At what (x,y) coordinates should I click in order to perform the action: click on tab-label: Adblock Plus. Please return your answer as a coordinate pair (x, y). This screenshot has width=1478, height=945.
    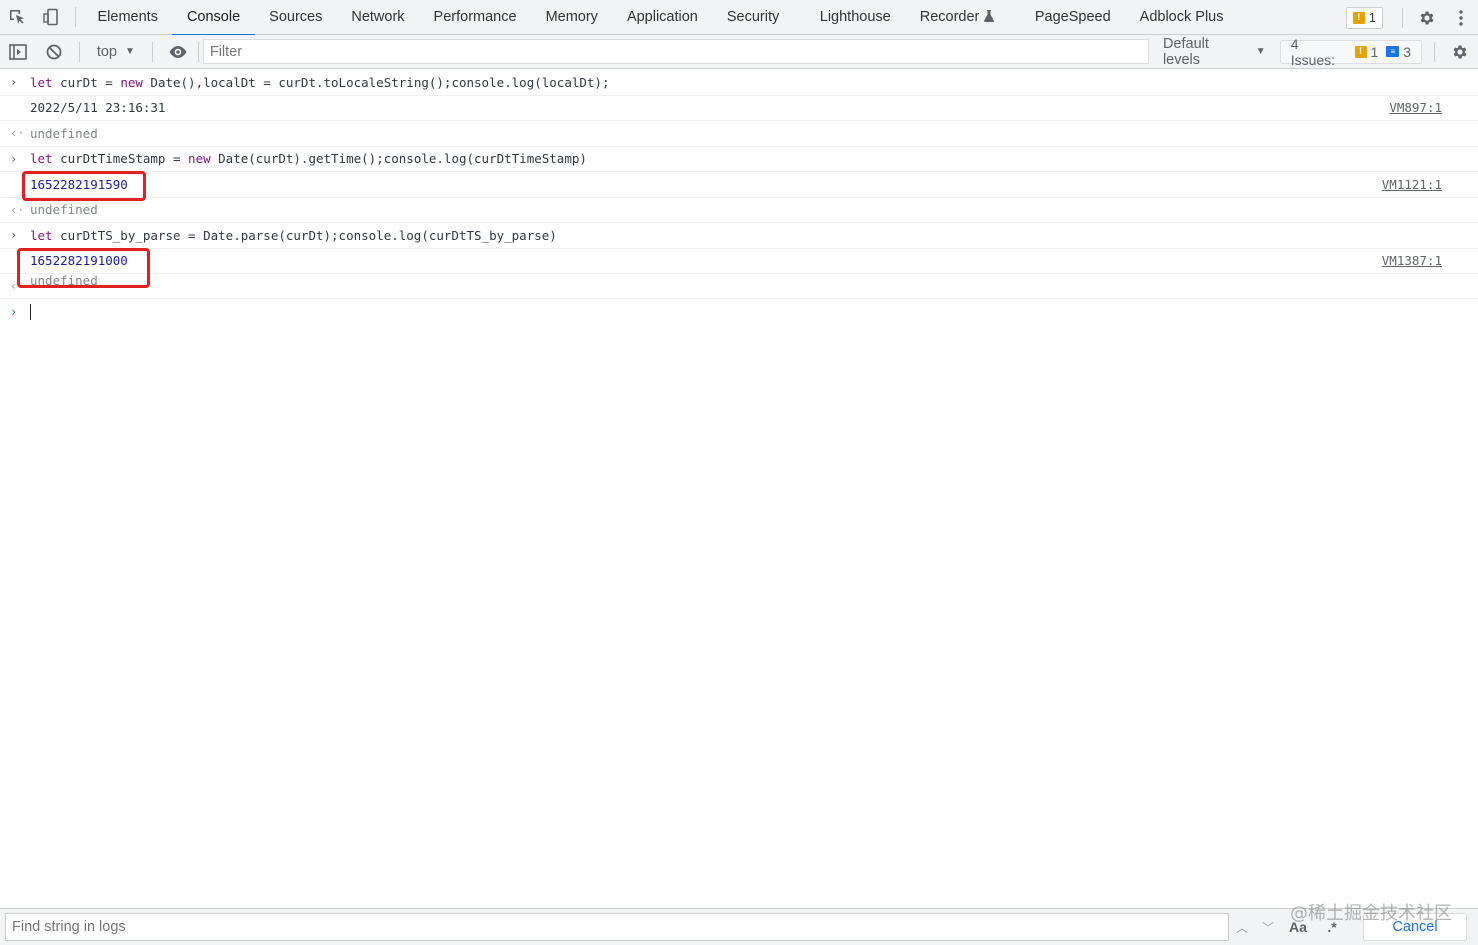
    Looking at the image, I should click on (1181, 17).